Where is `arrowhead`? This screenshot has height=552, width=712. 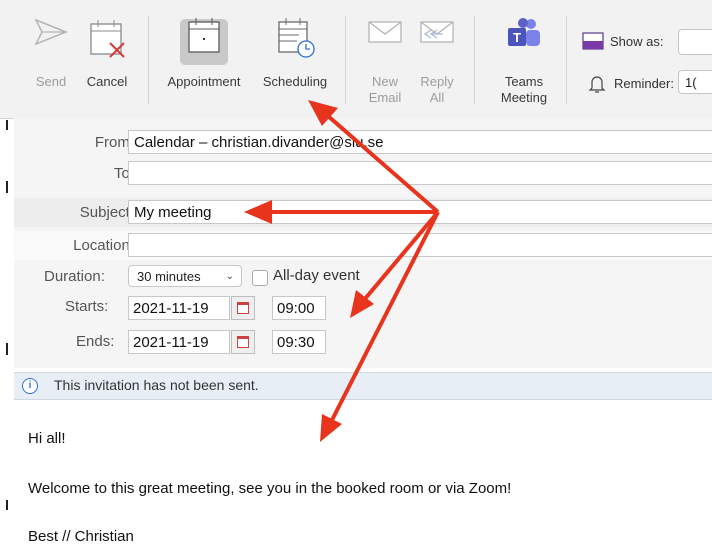 arrowhead is located at coordinates (258, 212).